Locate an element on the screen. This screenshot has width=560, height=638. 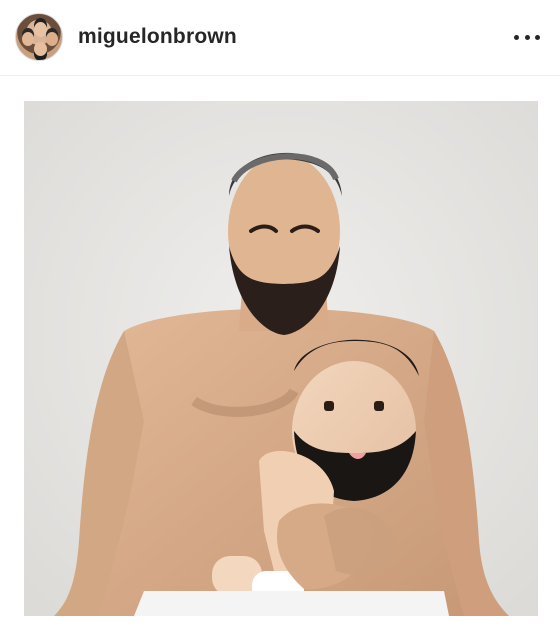
post-footer-space is located at coordinates (280, 627).